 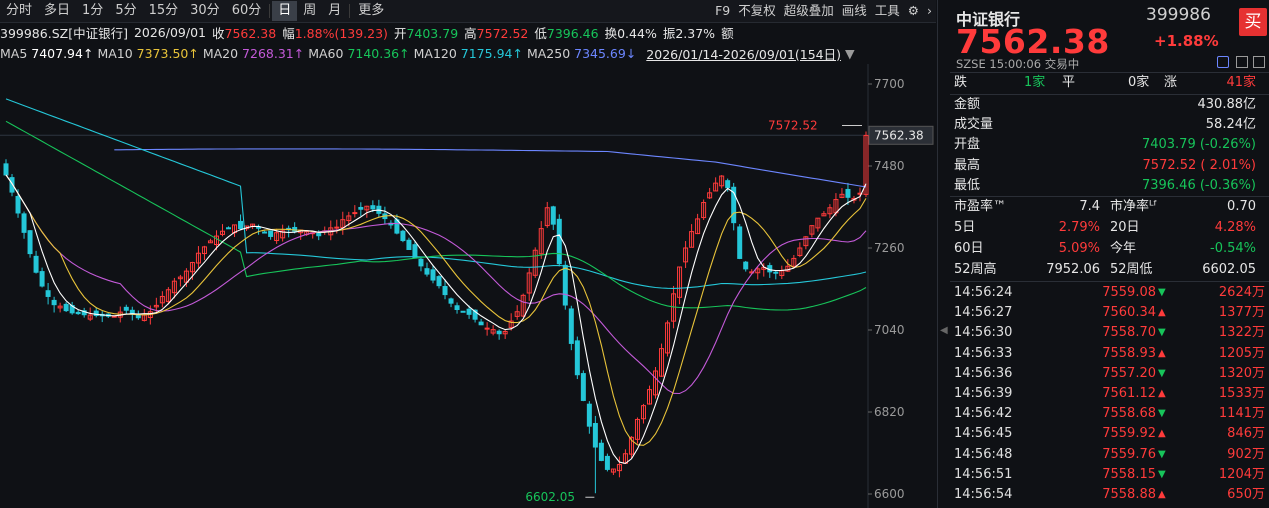 What do you see at coordinates (913, 11) in the screenshot?
I see `gear-icon: ⚙` at bounding box center [913, 11].